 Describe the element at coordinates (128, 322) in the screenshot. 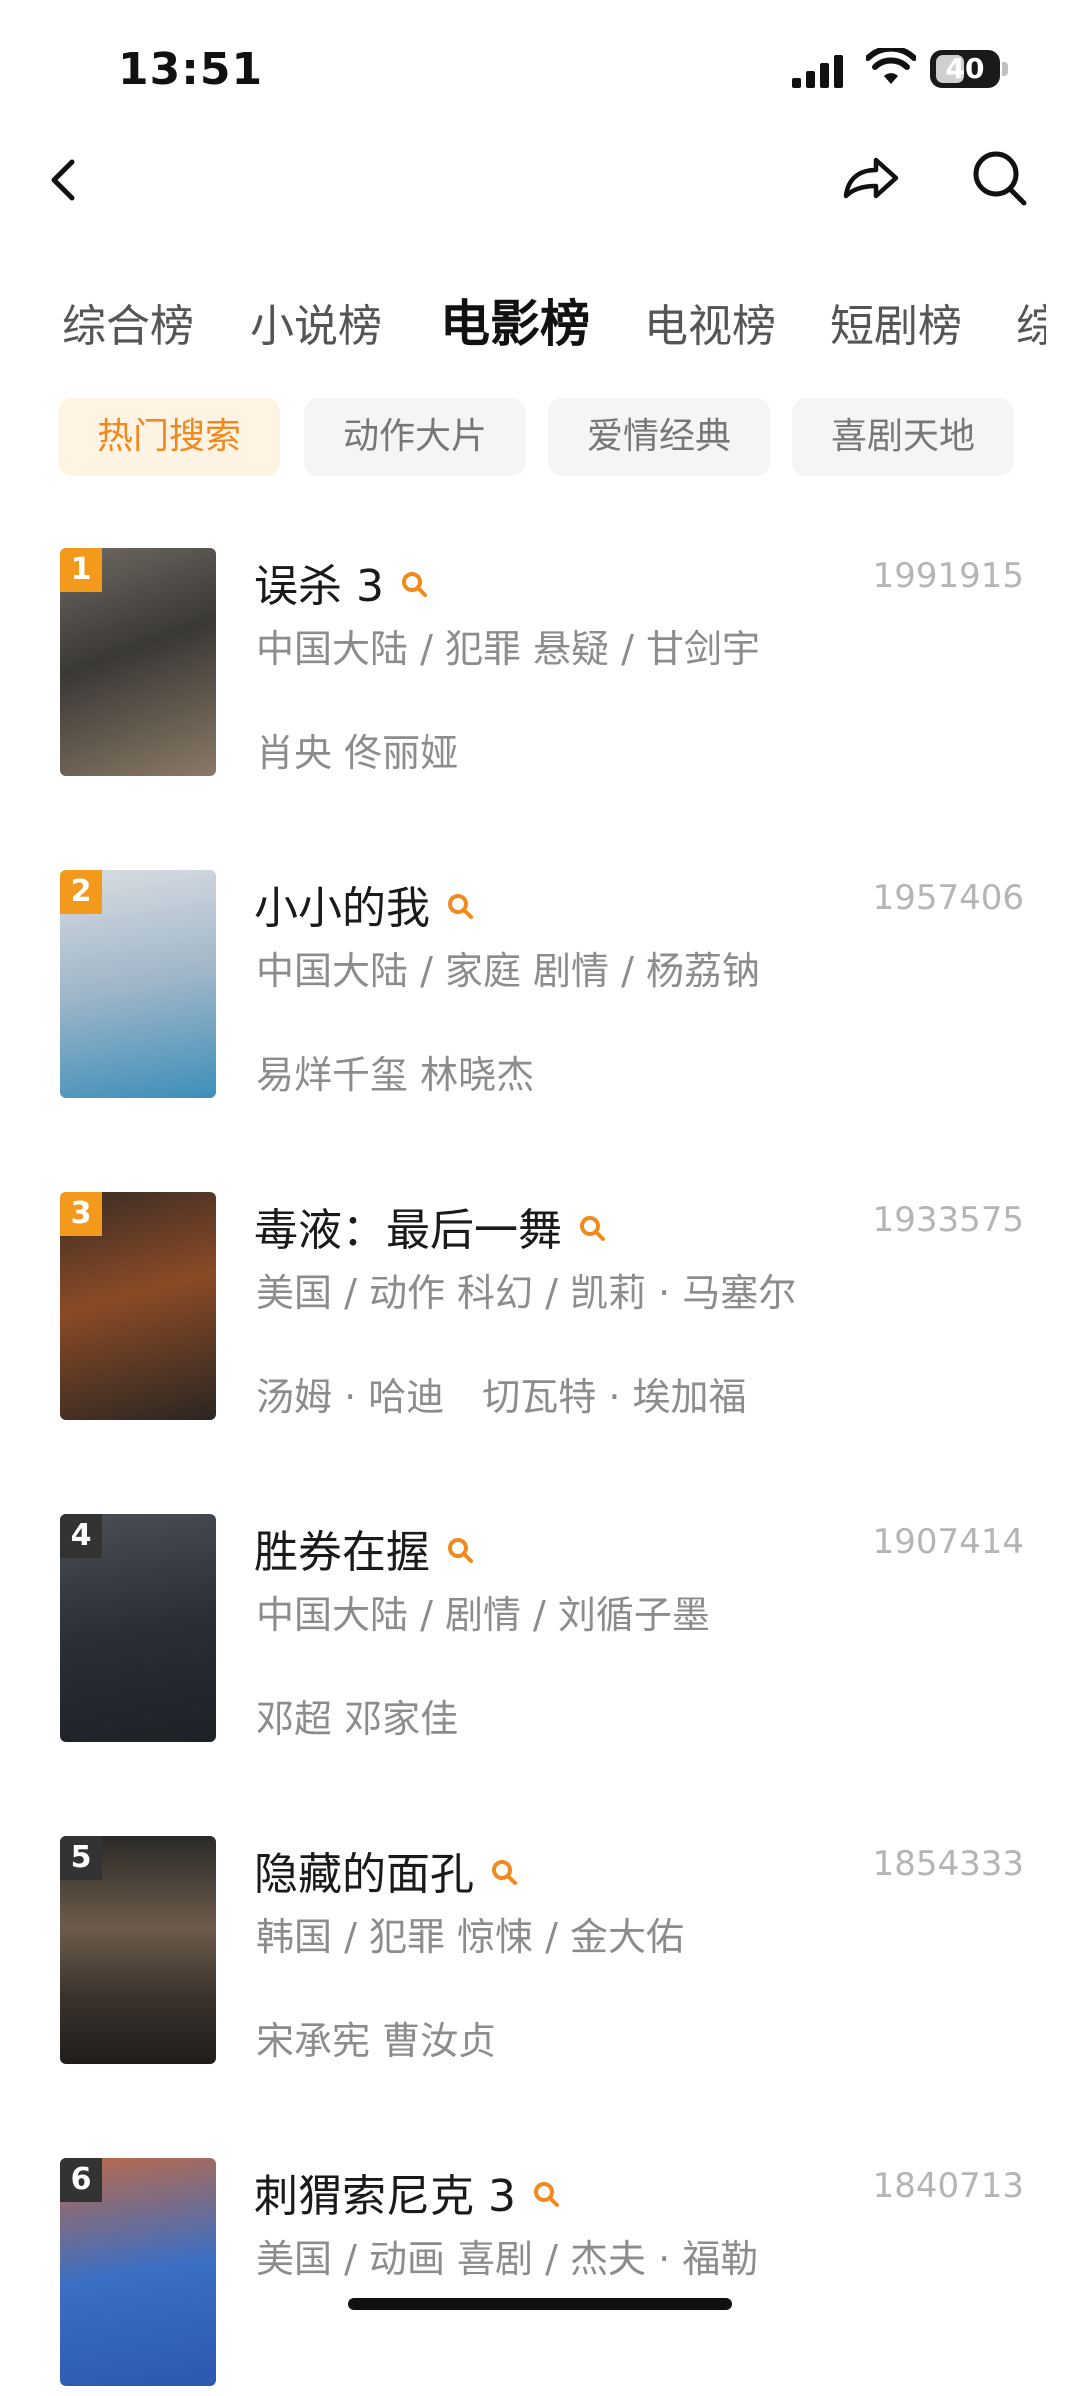

I see `tab-overall: 综合榜` at that location.